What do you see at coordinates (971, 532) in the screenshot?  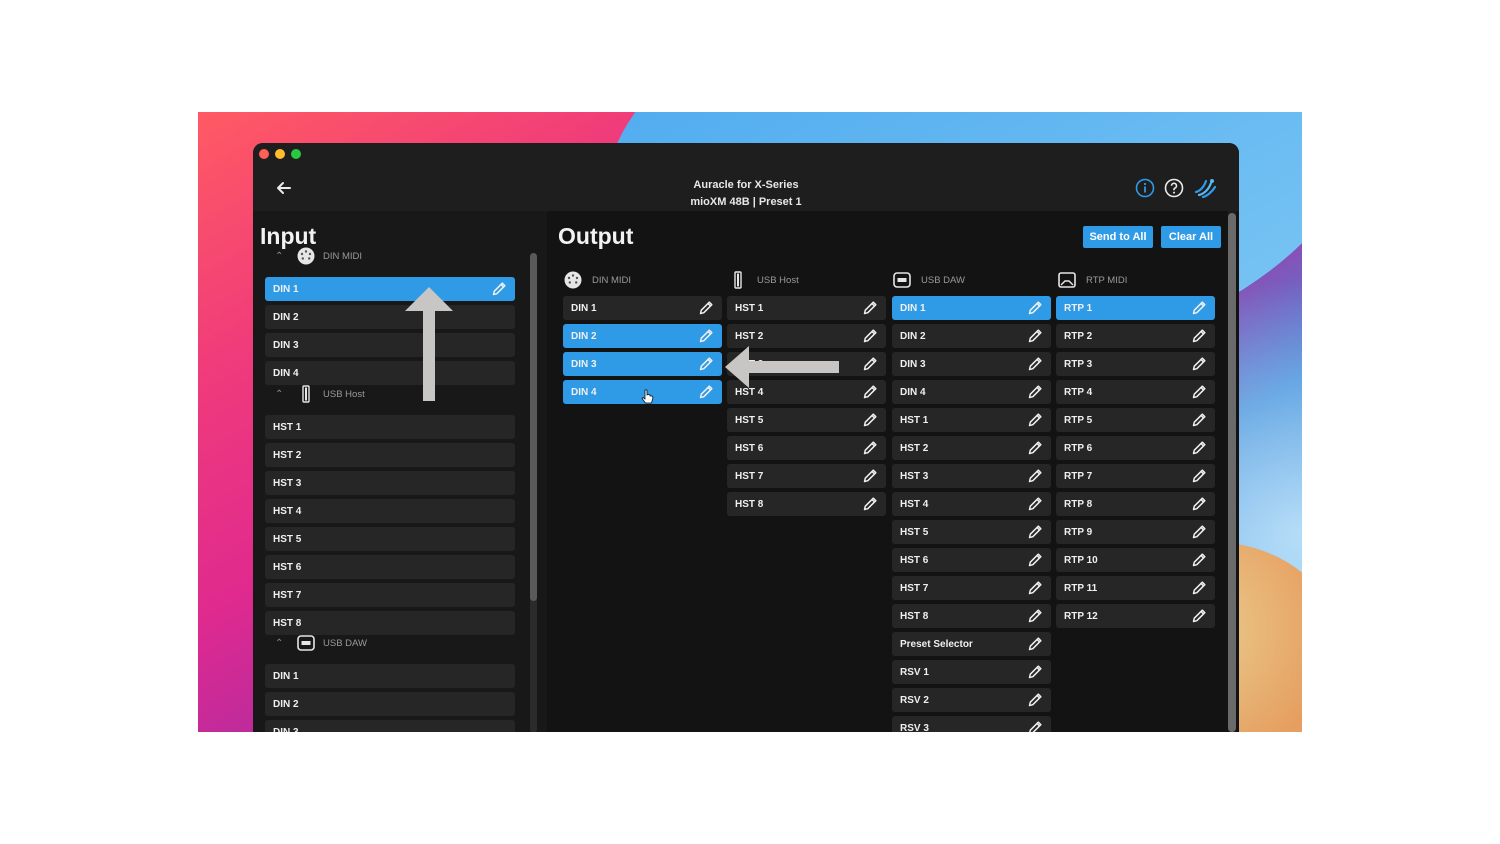 I see `output-port-usb-daw-hst-5: HST 5` at bounding box center [971, 532].